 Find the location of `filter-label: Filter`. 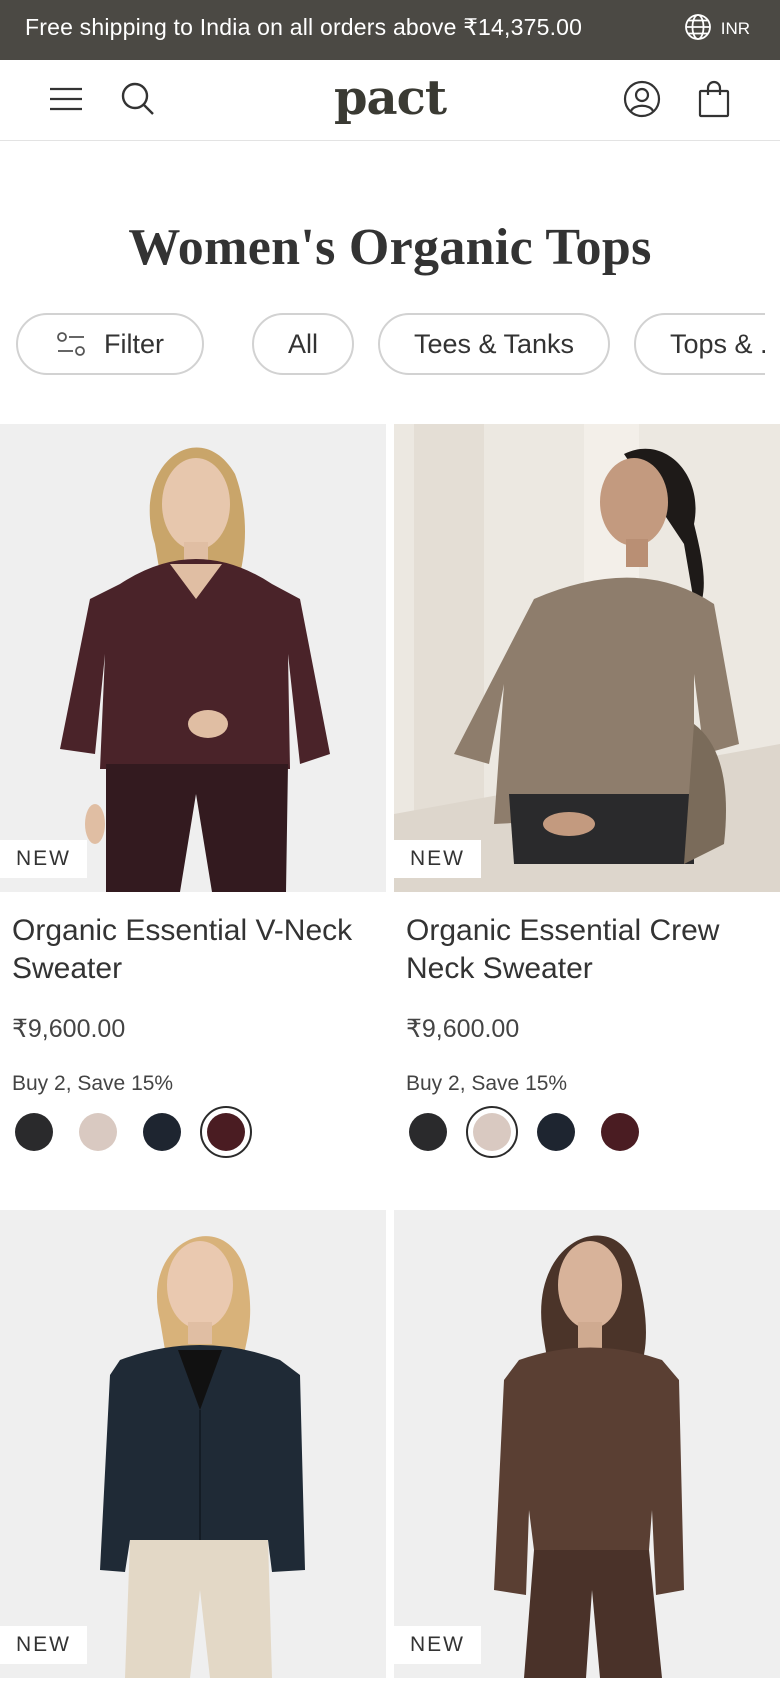

filter-label: Filter is located at coordinates (134, 343).